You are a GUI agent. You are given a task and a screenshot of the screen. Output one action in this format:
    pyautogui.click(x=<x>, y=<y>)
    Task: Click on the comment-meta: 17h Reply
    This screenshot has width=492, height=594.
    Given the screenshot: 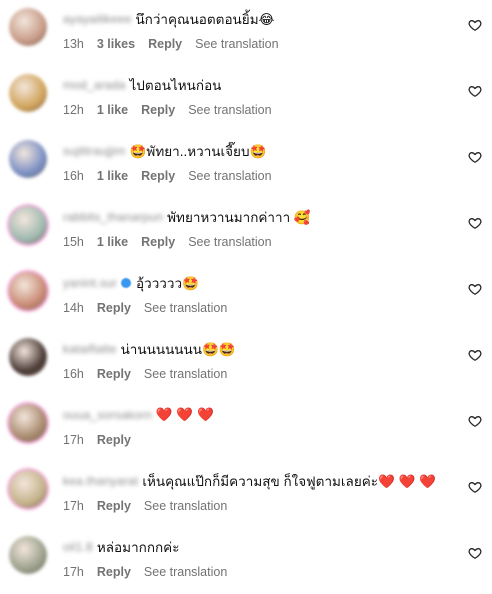 What is the action you would take?
    pyautogui.click(x=103, y=440)
    